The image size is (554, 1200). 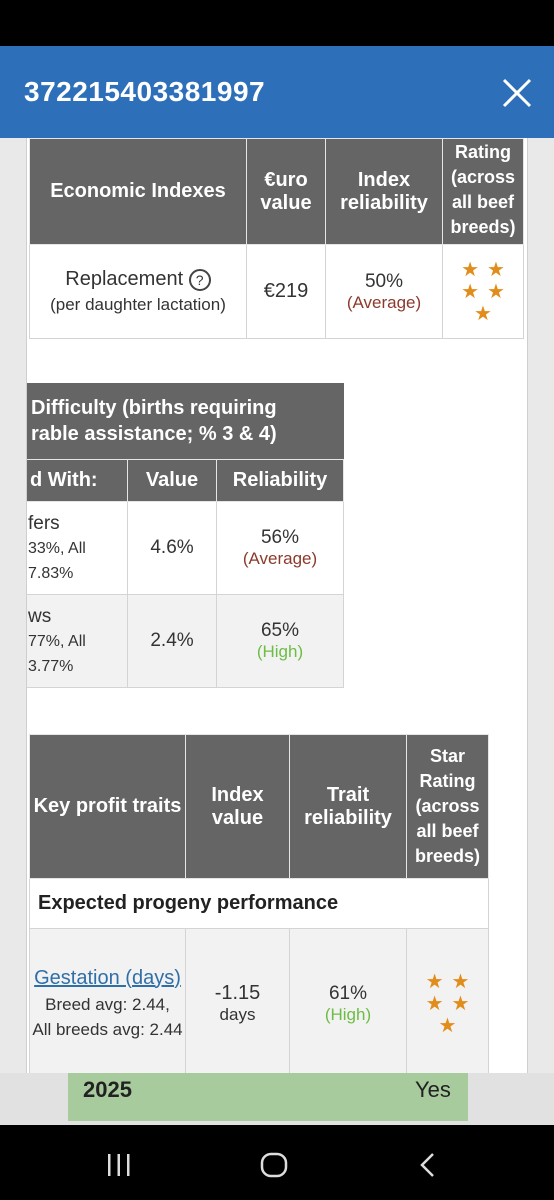 I want to click on heifers-avg: 33%, All, so click(x=57, y=548).